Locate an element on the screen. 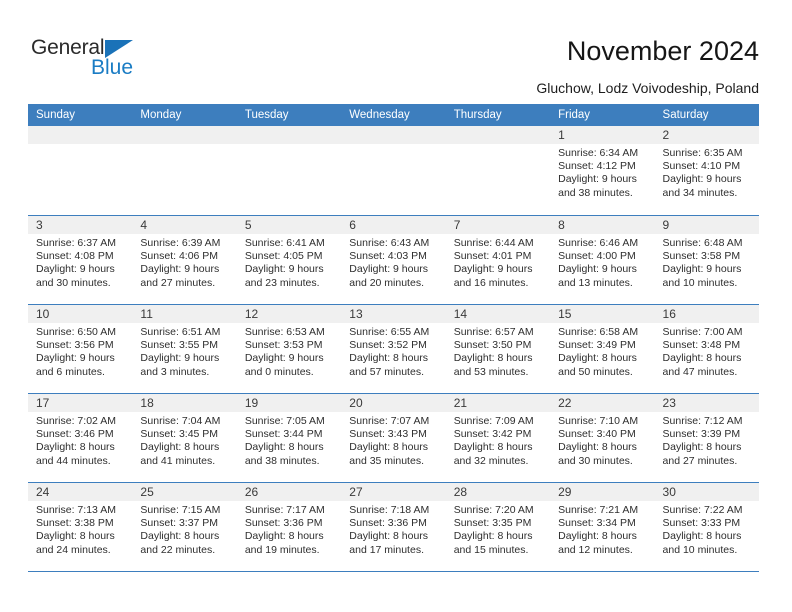 The height and width of the screenshot is (612, 792). calendar-bottom-border is located at coordinates (393, 571).